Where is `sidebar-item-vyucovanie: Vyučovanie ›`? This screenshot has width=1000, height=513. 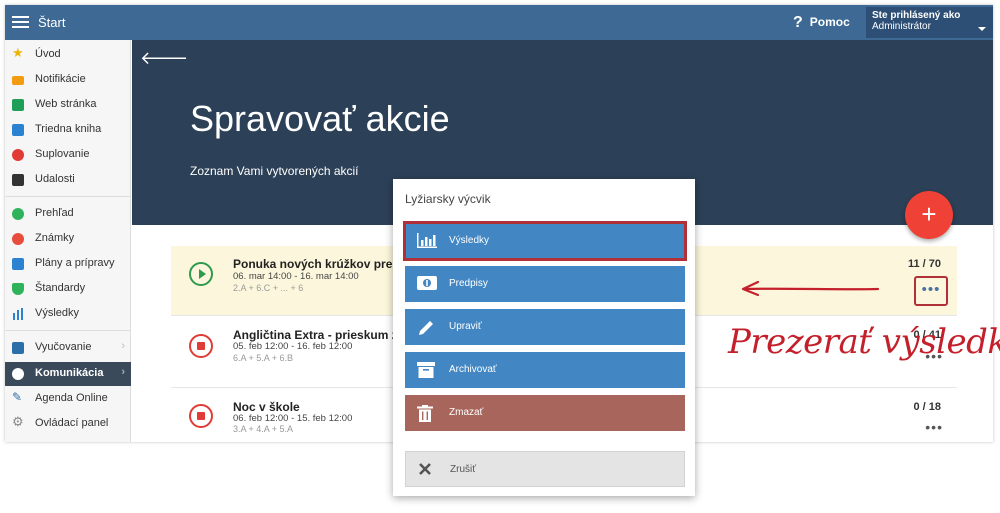
sidebar-item-vyucovanie: Vyučovanie › is located at coordinates (68, 348).